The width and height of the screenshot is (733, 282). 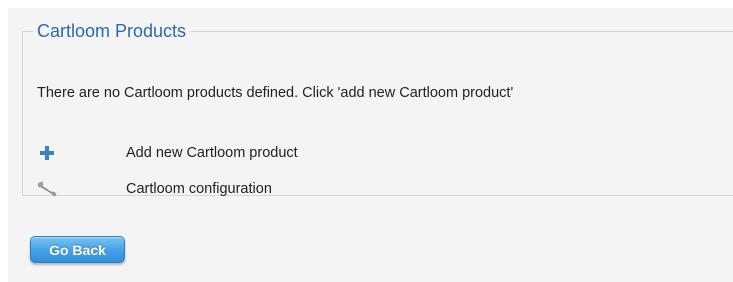 I want to click on go-back-button: Go Back, so click(x=77, y=249).